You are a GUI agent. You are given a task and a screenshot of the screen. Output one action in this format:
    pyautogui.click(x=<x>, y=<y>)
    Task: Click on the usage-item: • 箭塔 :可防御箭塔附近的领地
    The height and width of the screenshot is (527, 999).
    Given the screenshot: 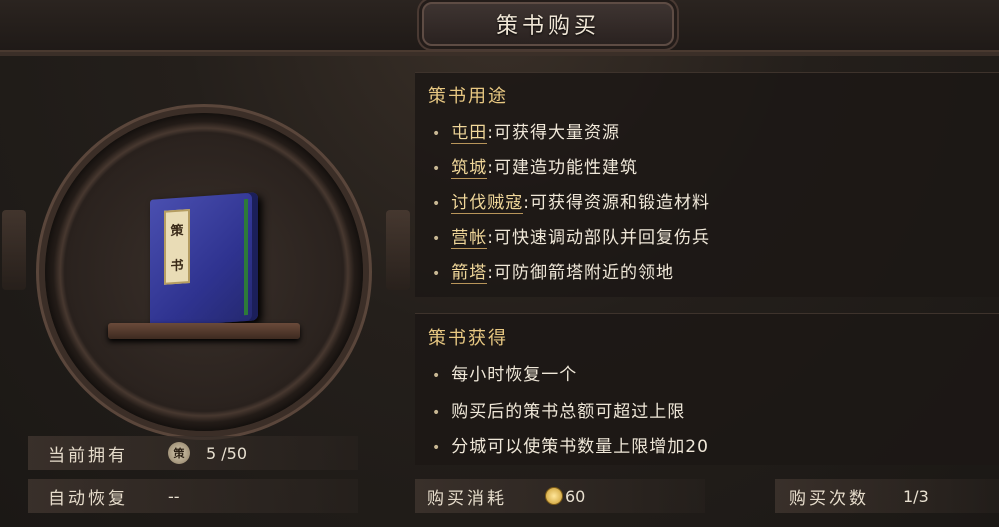 What is the action you would take?
    pyautogui.click(x=553, y=271)
    